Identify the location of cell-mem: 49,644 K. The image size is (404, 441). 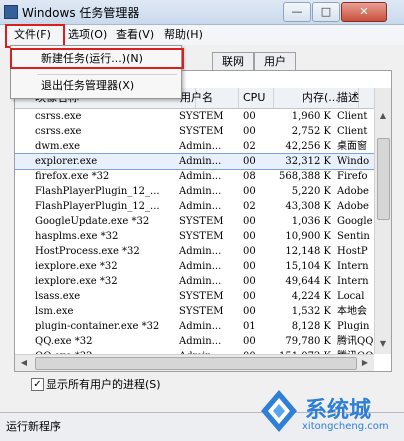
(308, 281).